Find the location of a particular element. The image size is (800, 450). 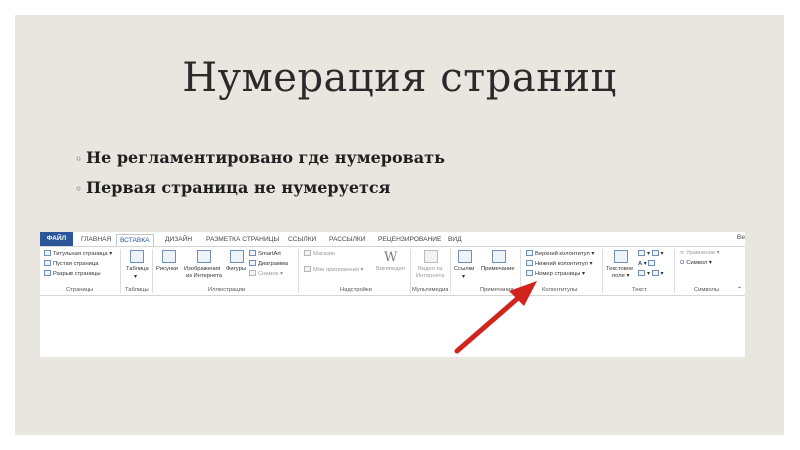

tab-home: ГЛАВНАЯ is located at coordinates (96, 240).